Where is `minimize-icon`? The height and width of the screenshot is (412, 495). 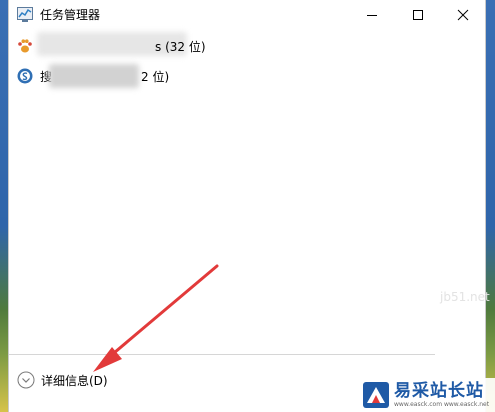
minimize-icon is located at coordinates (372, 15).